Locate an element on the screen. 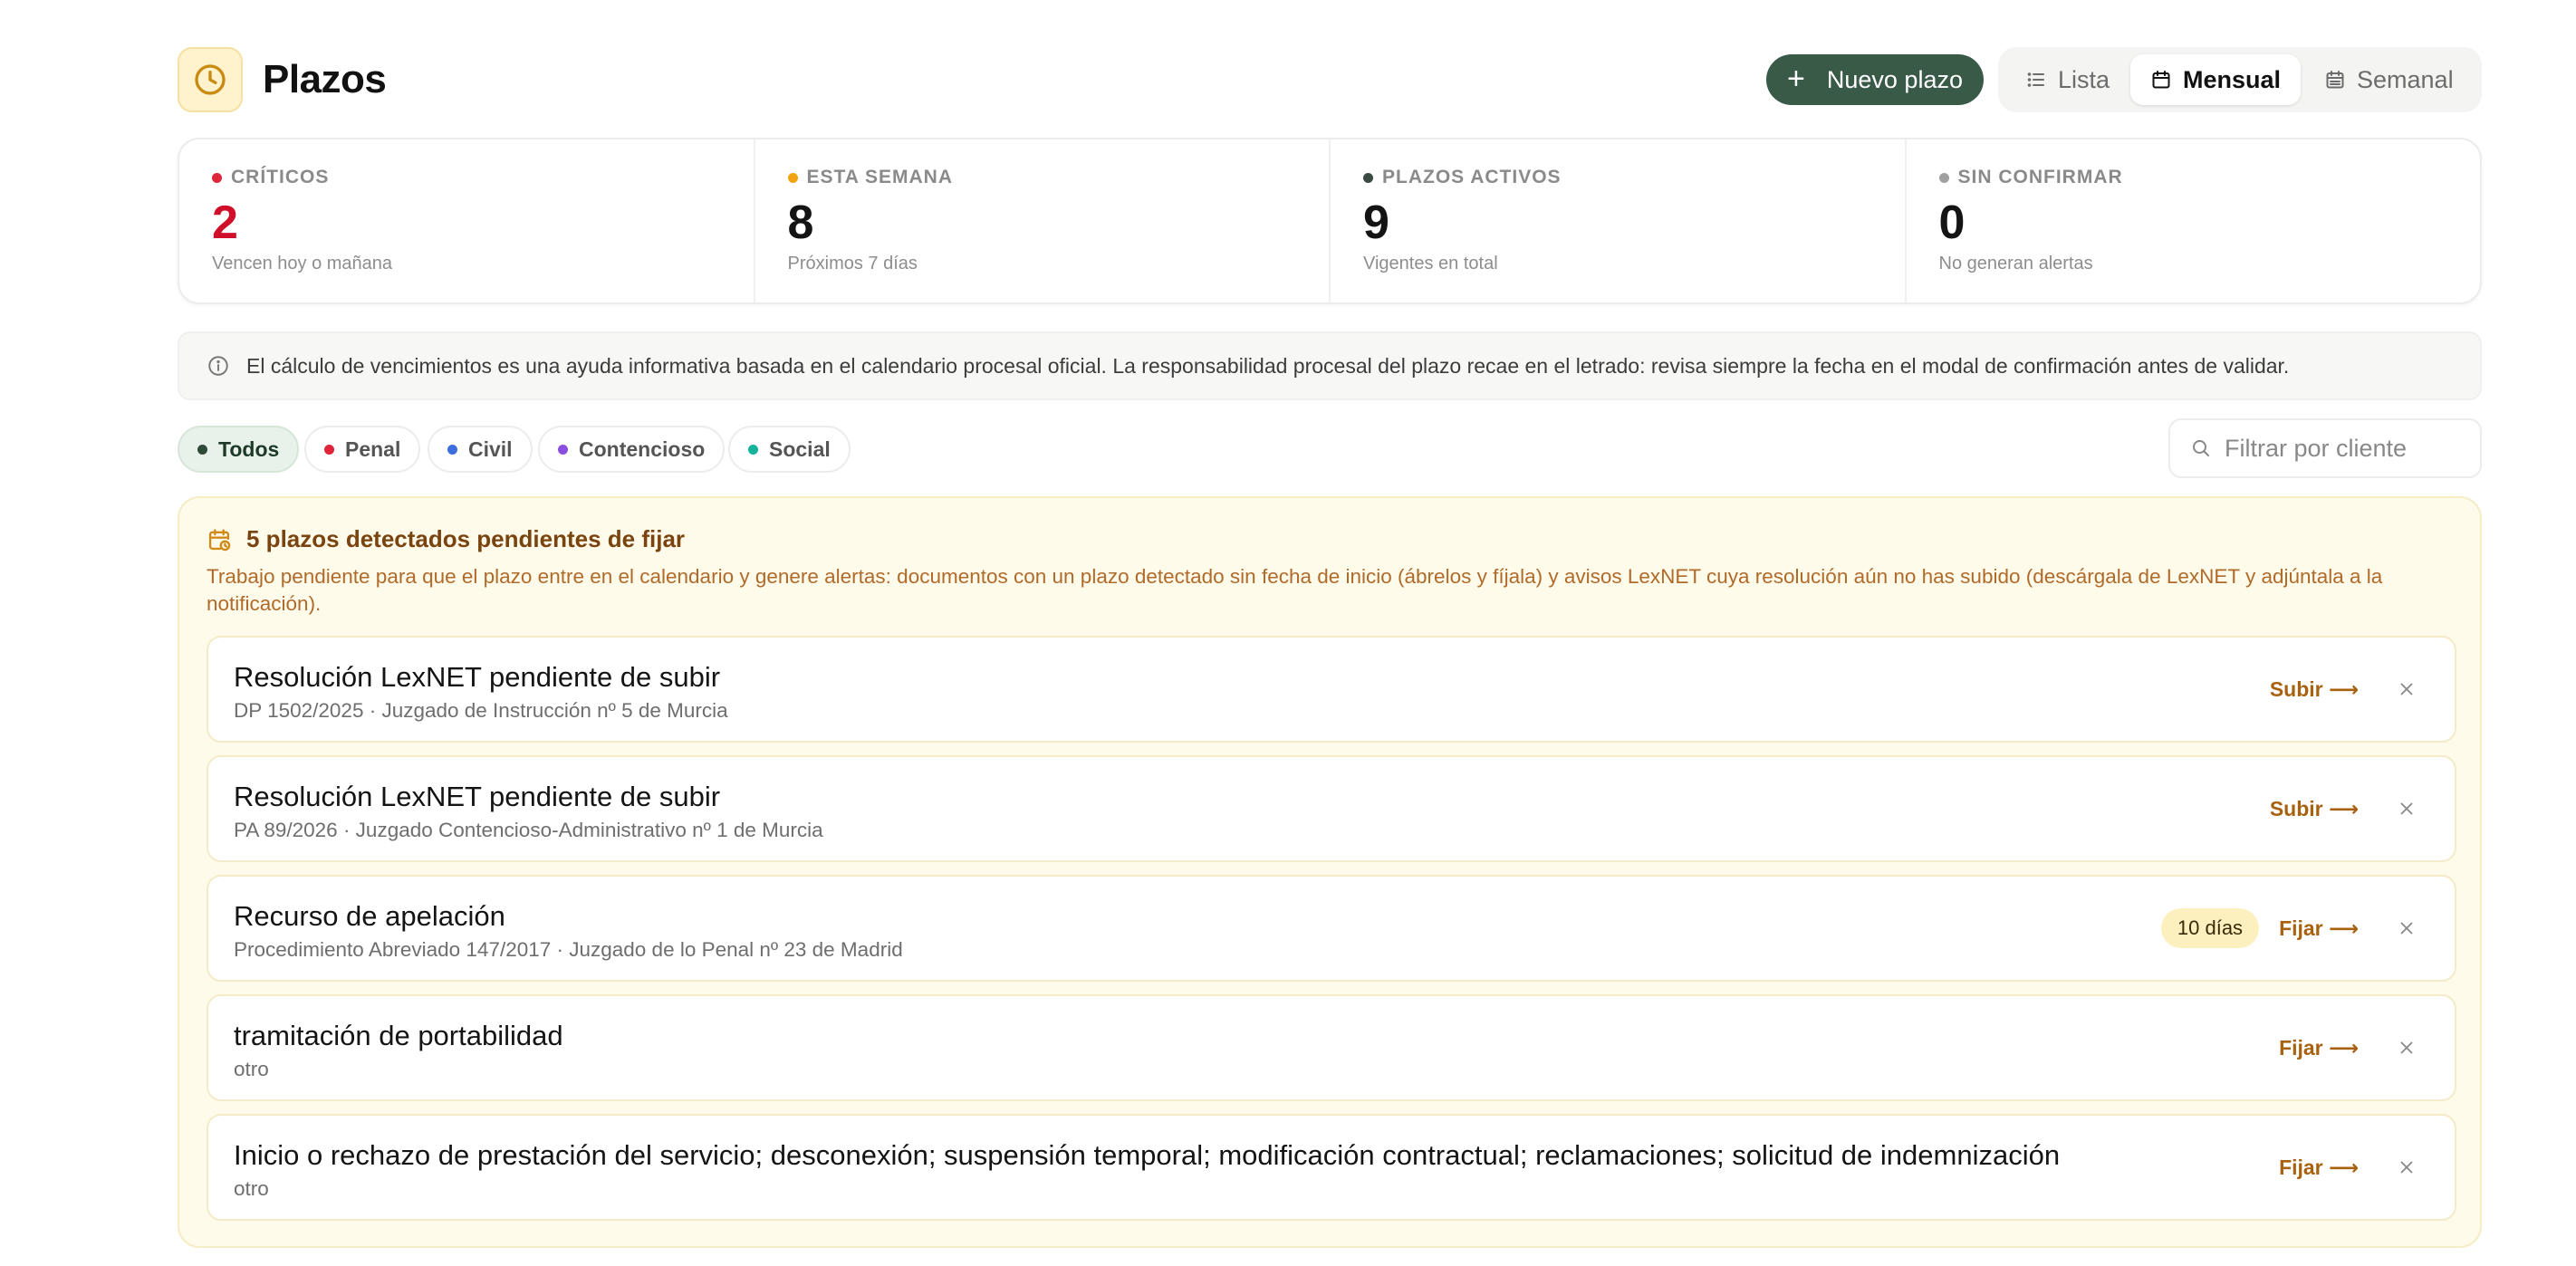 The width and height of the screenshot is (2576, 1266). filter-bar: Todos Penal Civil Contencioso Social is located at coordinates (1330, 448).